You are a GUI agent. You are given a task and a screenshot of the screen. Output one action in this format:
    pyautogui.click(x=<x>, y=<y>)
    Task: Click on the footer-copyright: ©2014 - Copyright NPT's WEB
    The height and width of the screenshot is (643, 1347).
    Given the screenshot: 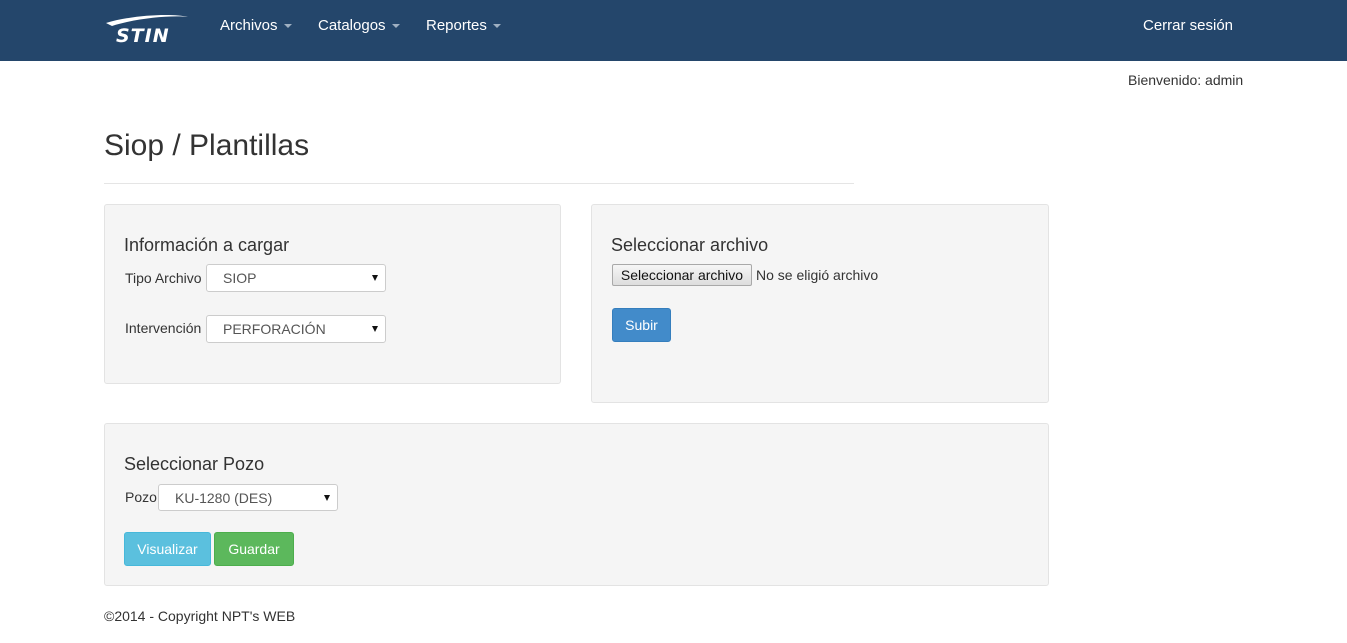 What is the action you would take?
    pyautogui.click(x=200, y=616)
    